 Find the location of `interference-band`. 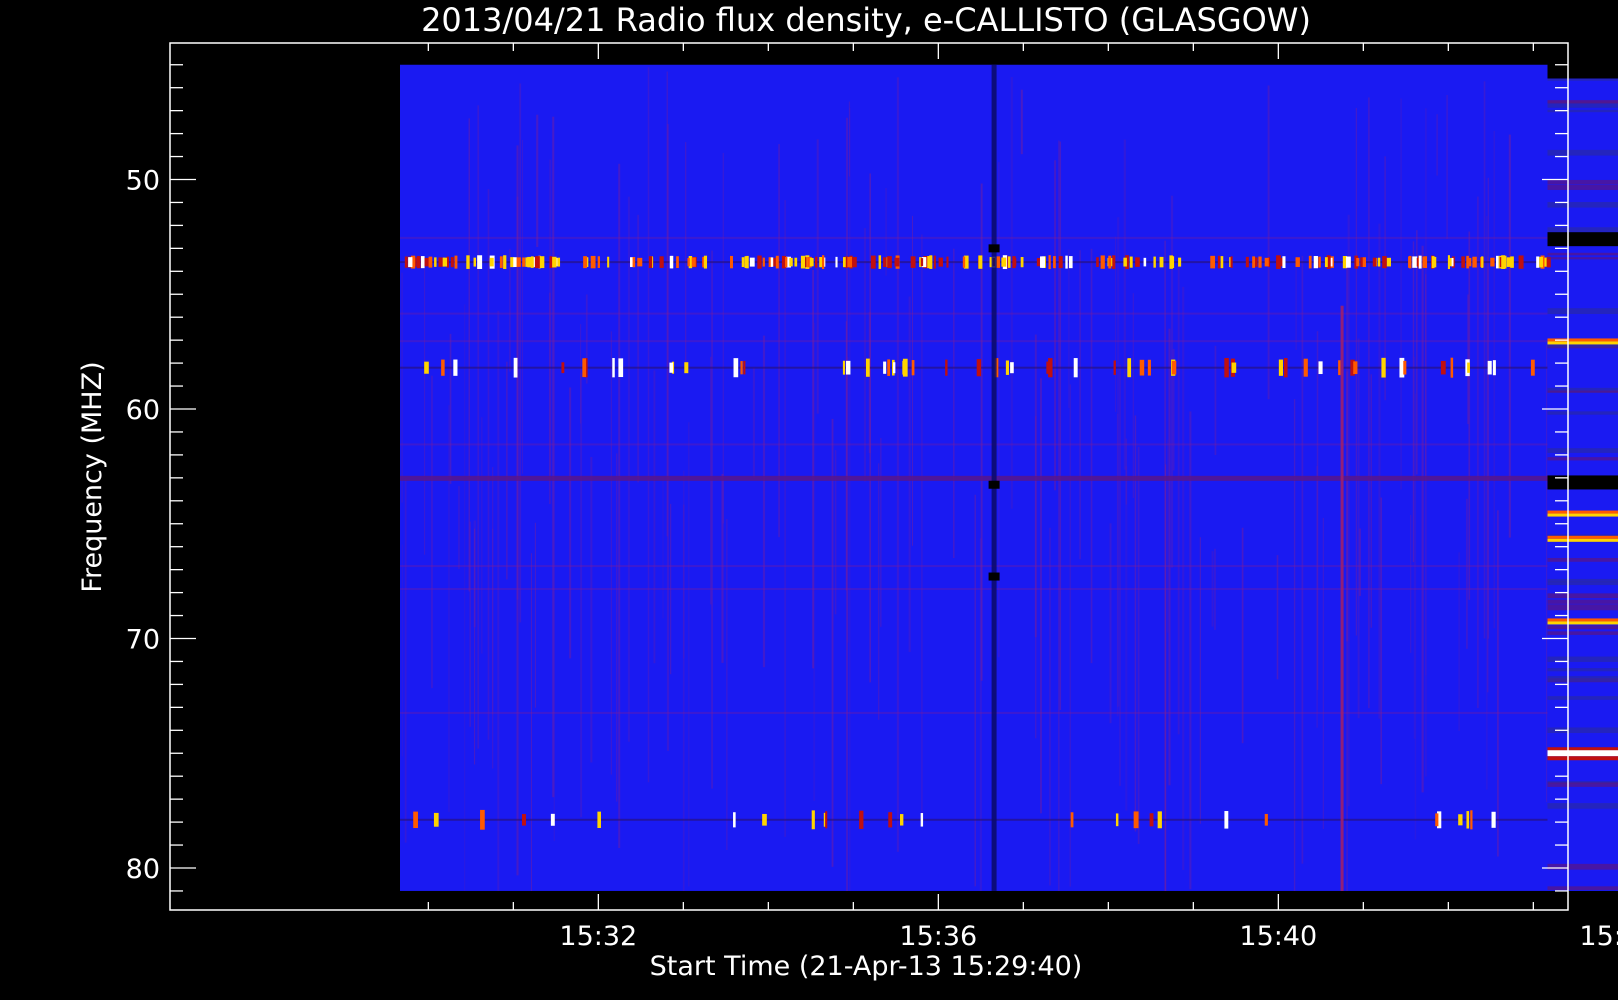

interference-band is located at coordinates (974, 819).